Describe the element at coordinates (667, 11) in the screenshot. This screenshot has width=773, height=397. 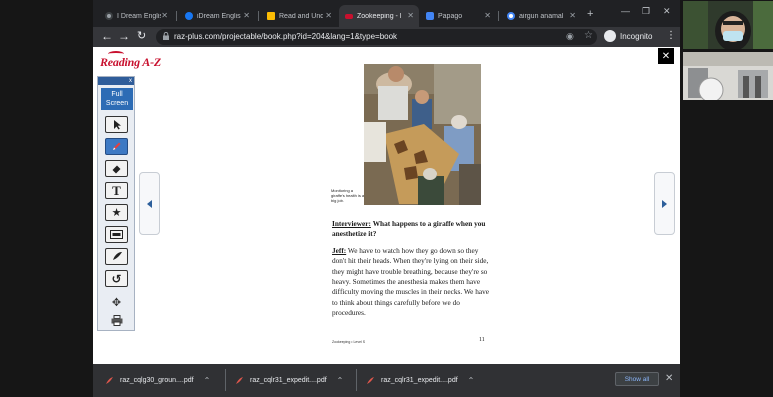
I see `window-close-icon: ✕` at that location.